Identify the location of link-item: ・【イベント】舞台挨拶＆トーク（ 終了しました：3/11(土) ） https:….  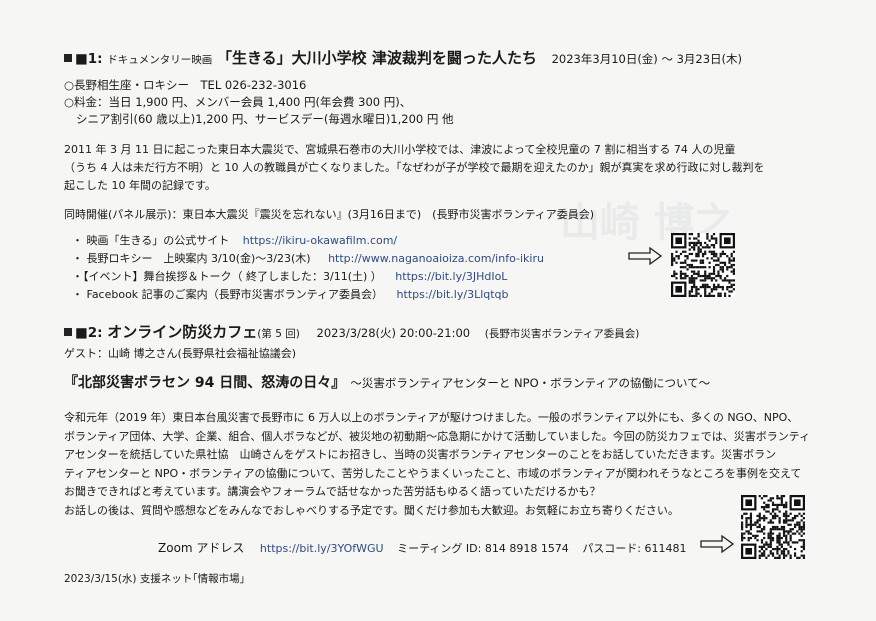
(290, 276).